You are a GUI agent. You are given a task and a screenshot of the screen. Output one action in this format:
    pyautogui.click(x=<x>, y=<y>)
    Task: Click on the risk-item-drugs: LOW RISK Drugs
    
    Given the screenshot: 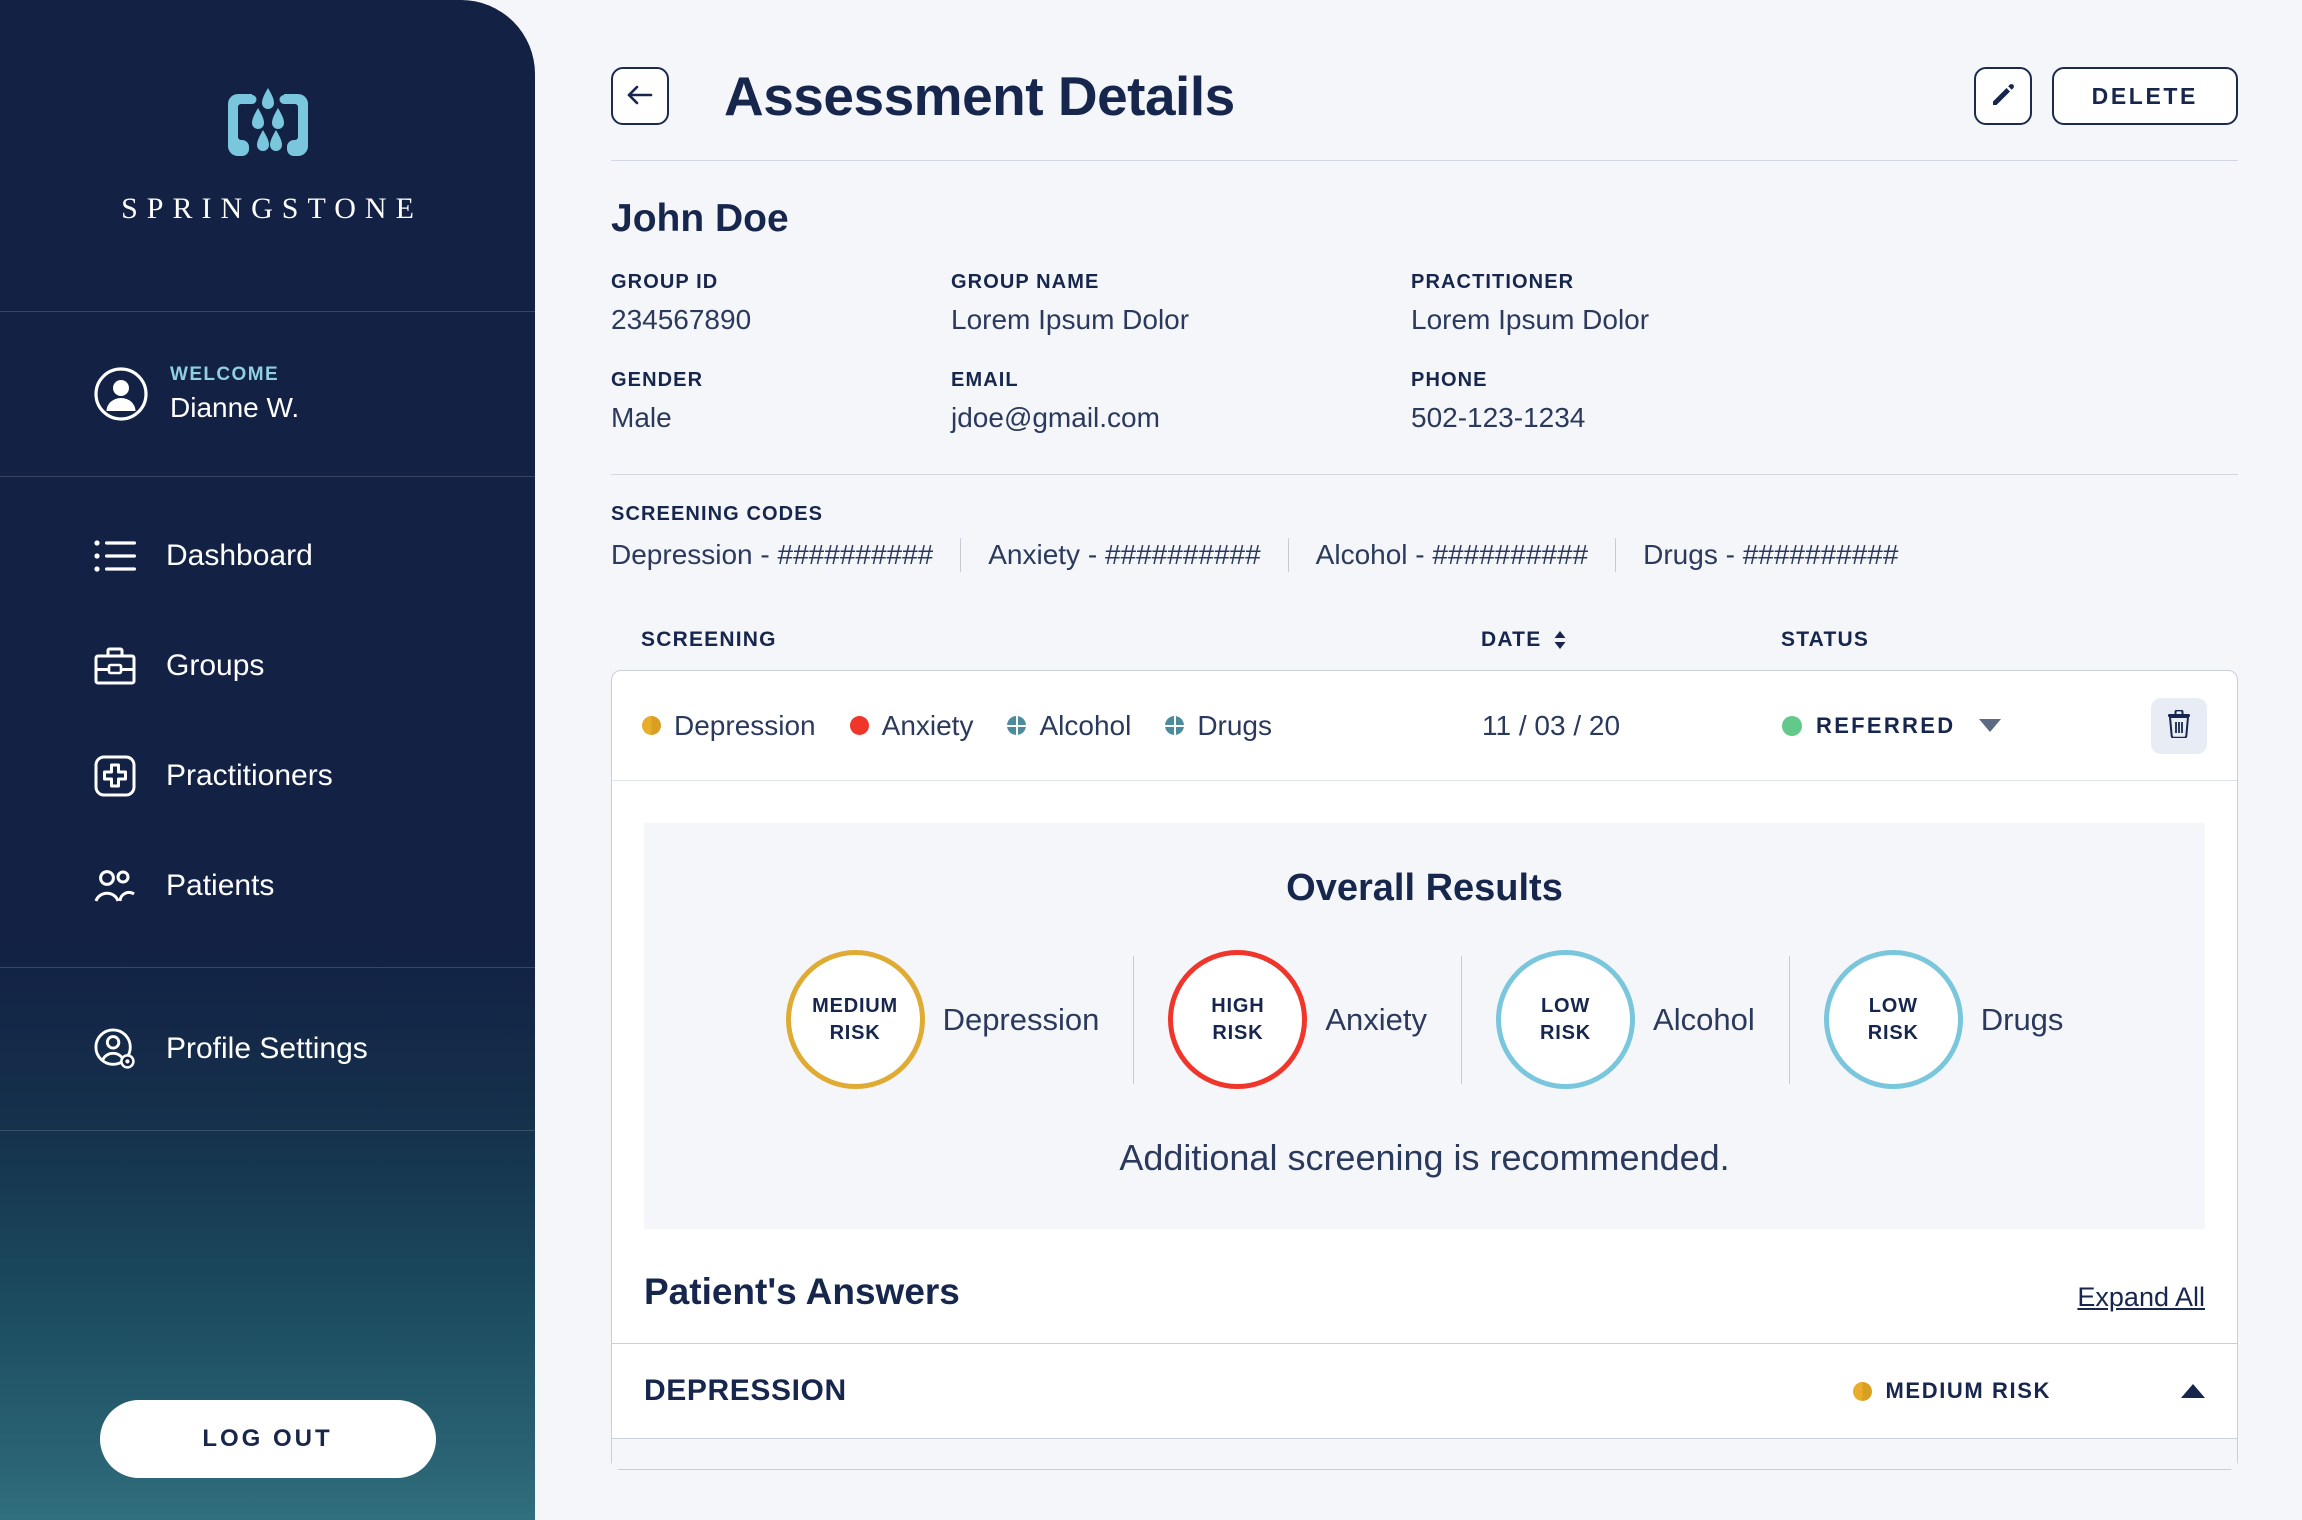 What is the action you would take?
    pyautogui.click(x=1944, y=1019)
    